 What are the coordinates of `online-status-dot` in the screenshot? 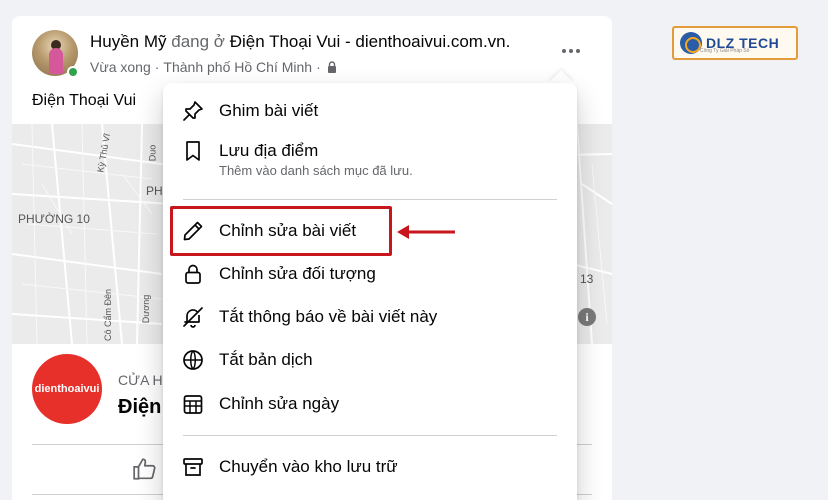 It's located at (73, 72).